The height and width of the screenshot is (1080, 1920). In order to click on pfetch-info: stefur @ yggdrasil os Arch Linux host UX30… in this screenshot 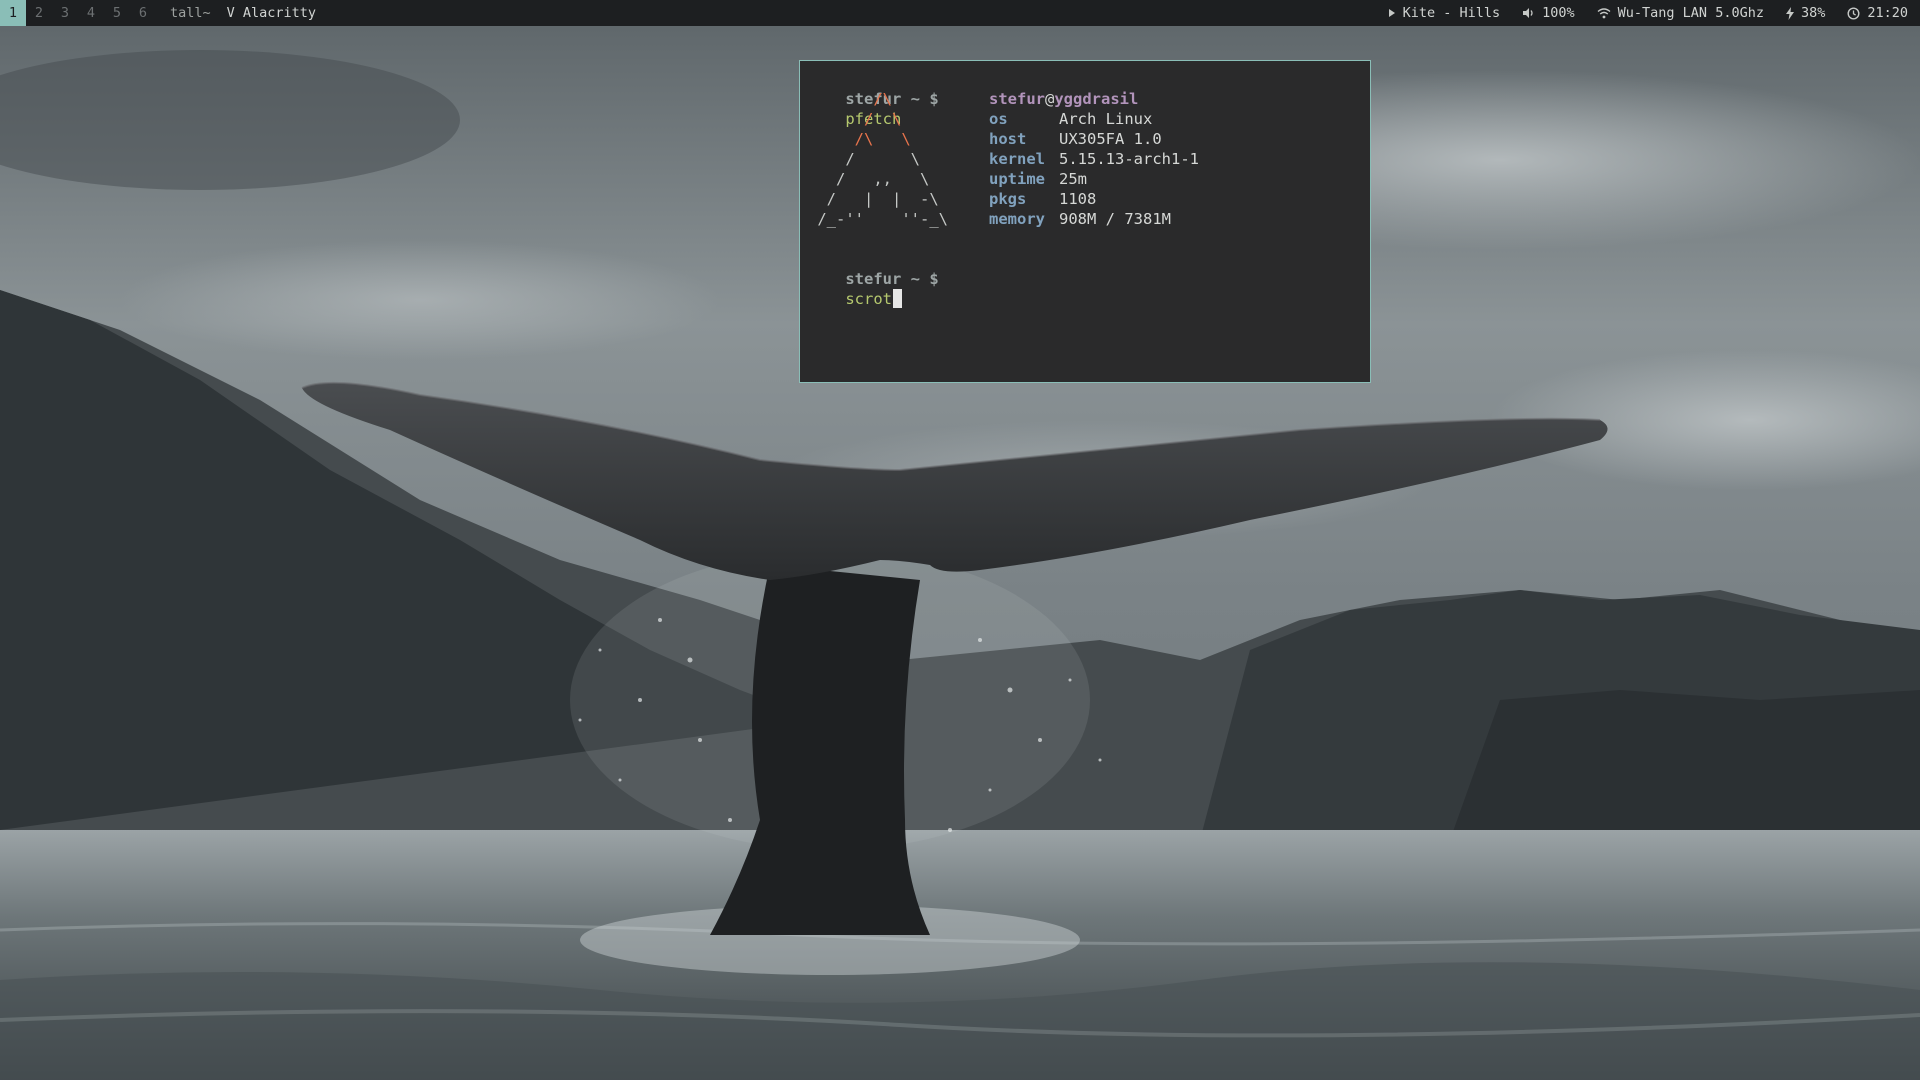, I will do `click(1094, 159)`.